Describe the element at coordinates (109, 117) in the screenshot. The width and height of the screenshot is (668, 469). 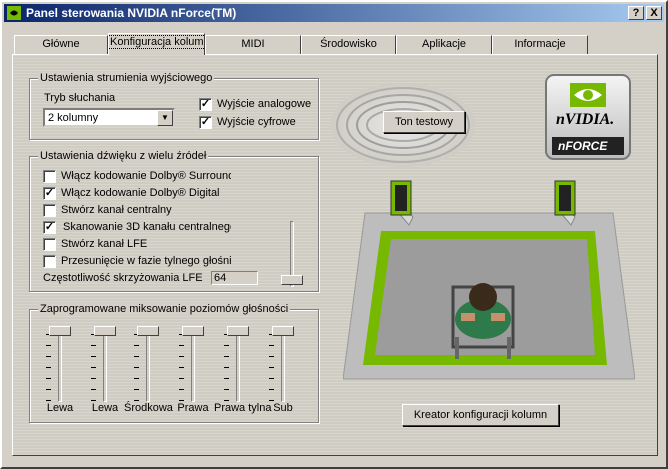
I see `mode-select: 2 kolumny ▼` at that location.